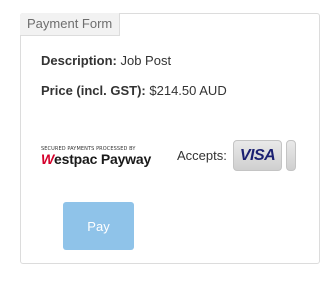  I want to click on accepts-label: Accepts:, so click(202, 155).